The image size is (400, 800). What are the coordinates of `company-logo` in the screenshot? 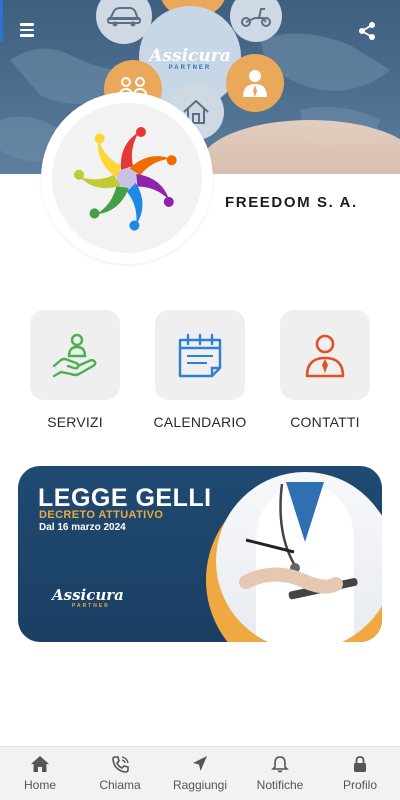 It's located at (127, 178).